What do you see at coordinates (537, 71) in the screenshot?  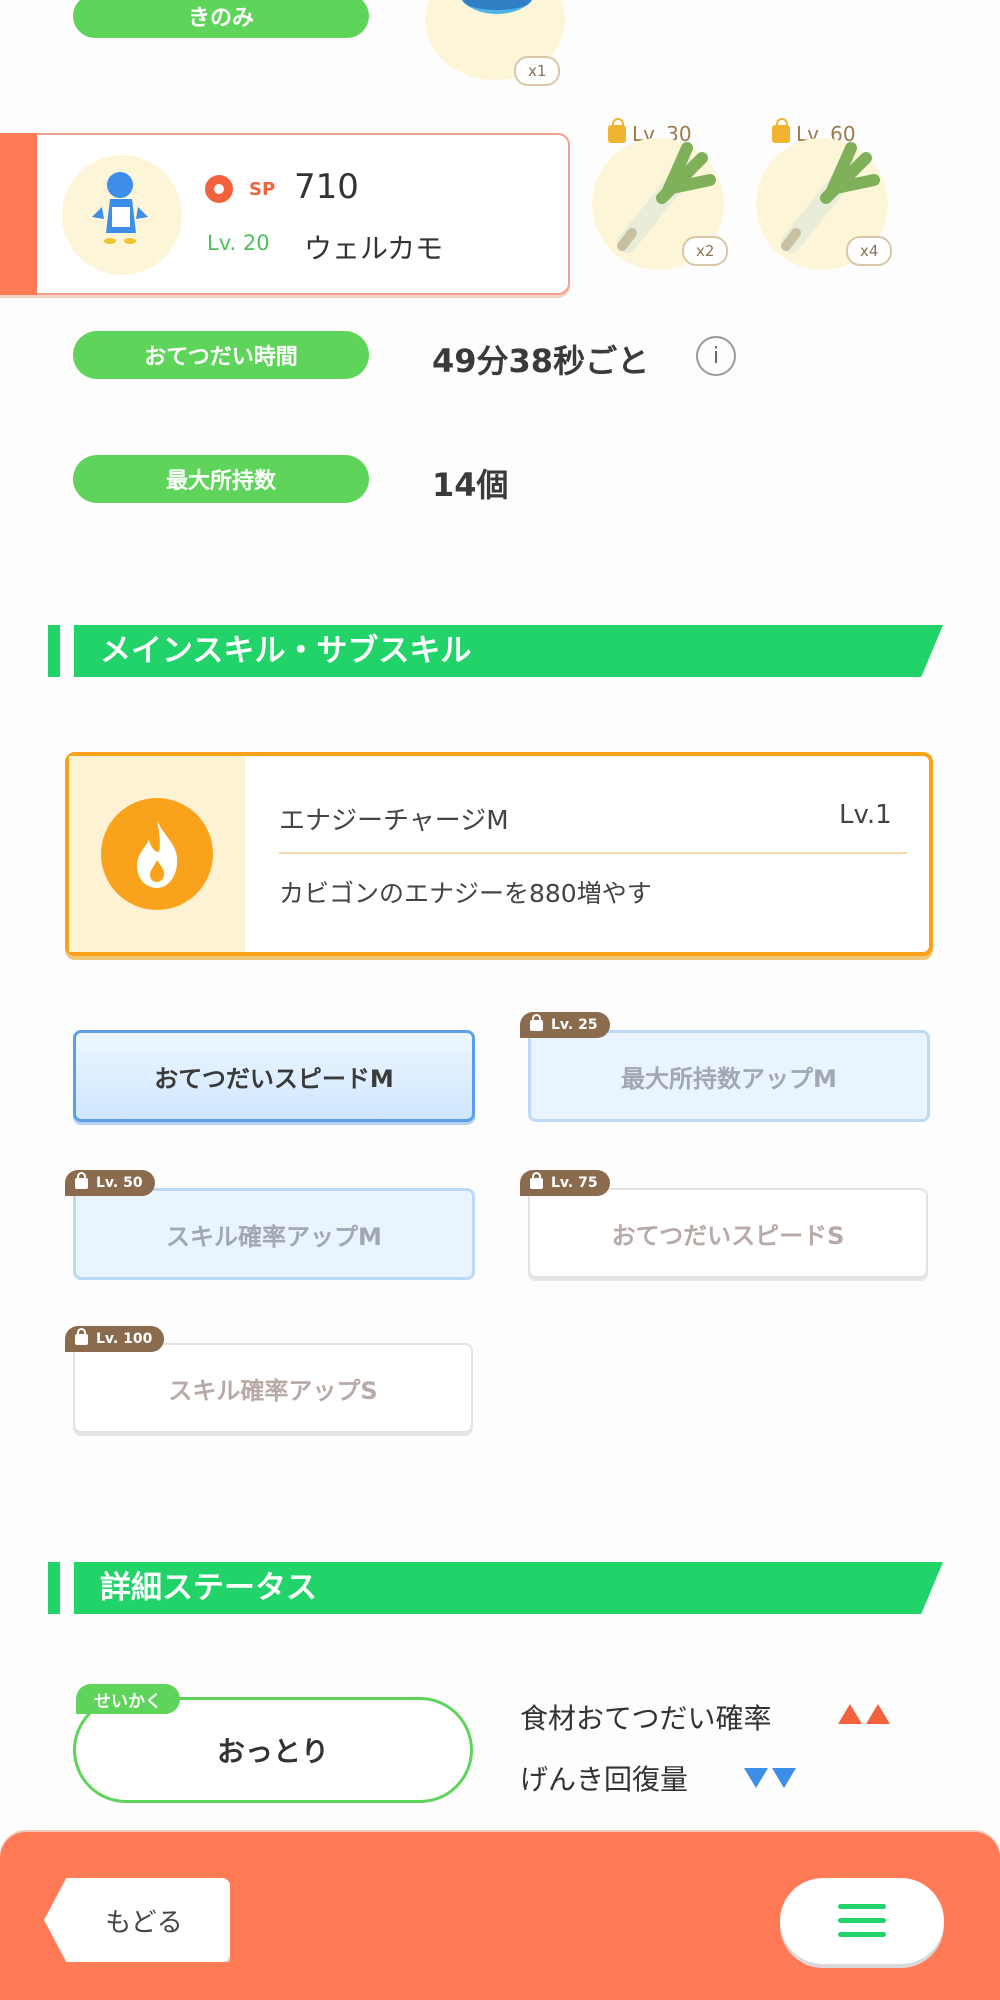 I see `berry-quantity: x1` at bounding box center [537, 71].